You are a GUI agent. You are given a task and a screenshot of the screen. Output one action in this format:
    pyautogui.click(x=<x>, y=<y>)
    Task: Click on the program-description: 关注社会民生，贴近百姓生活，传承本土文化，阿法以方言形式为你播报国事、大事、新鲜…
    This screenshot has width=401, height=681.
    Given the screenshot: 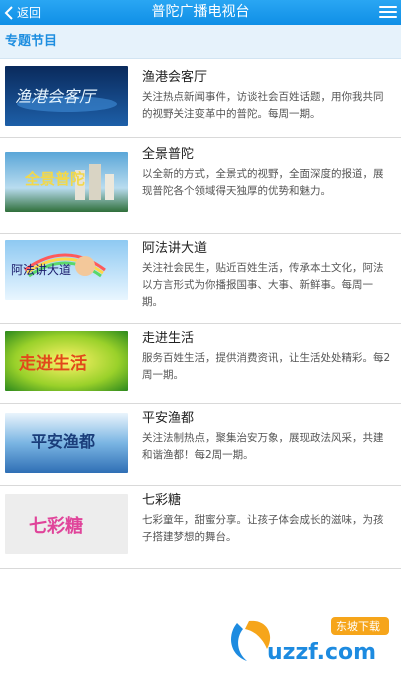 What is the action you would take?
    pyautogui.click(x=263, y=285)
    